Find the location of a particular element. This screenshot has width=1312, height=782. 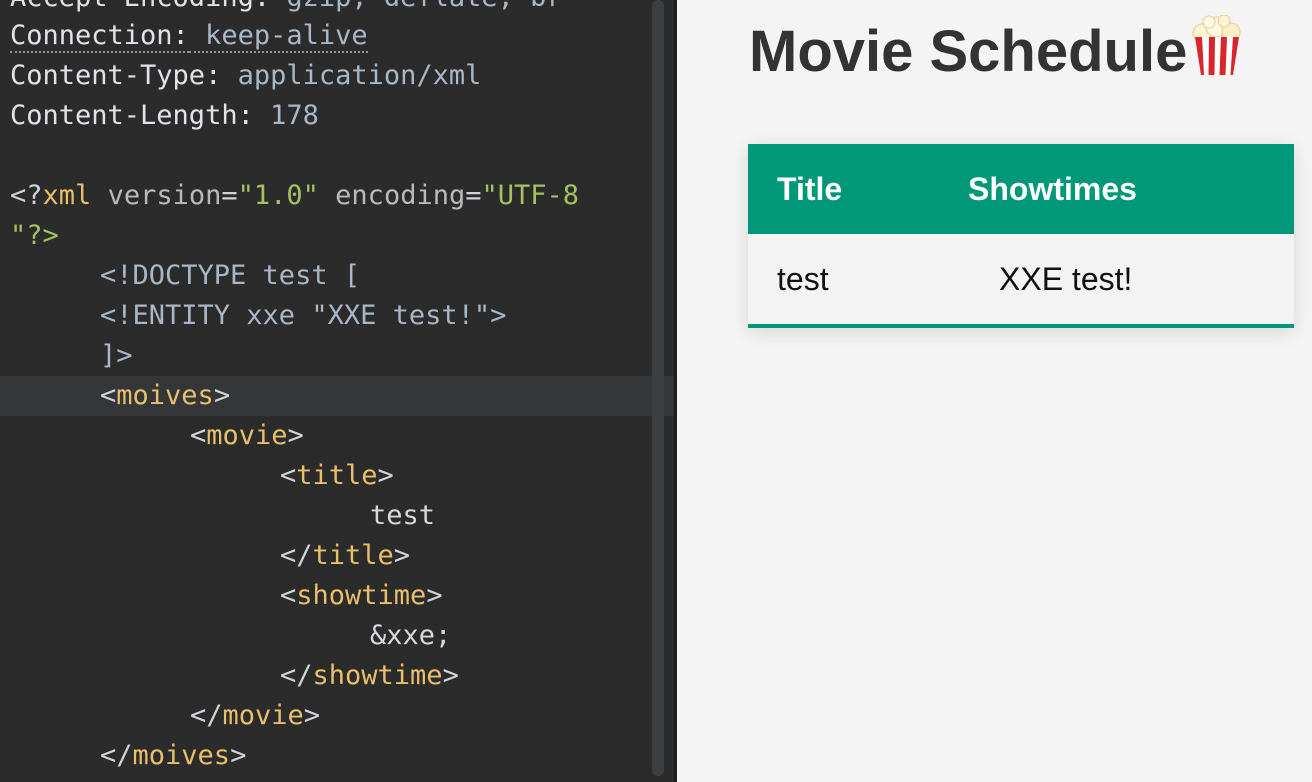

cell-title: test is located at coordinates (843, 280).